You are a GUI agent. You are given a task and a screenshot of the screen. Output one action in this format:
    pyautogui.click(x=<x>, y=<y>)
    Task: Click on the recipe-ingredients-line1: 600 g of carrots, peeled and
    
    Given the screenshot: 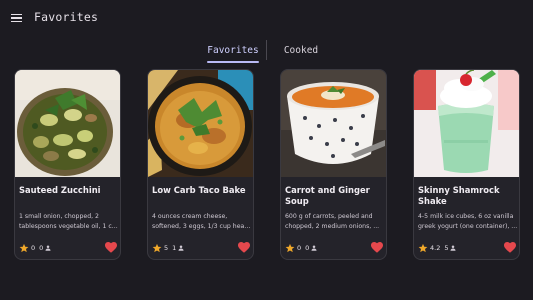 What is the action you would take?
    pyautogui.click(x=329, y=216)
    